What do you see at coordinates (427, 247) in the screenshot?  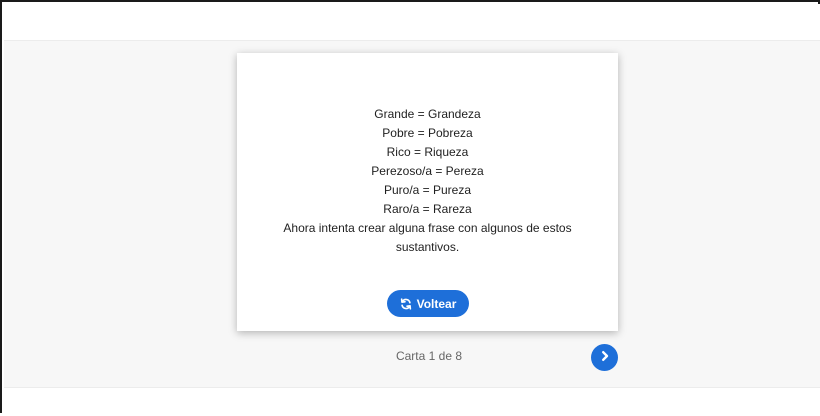 I see `flashcard-line: sustantivos.` at bounding box center [427, 247].